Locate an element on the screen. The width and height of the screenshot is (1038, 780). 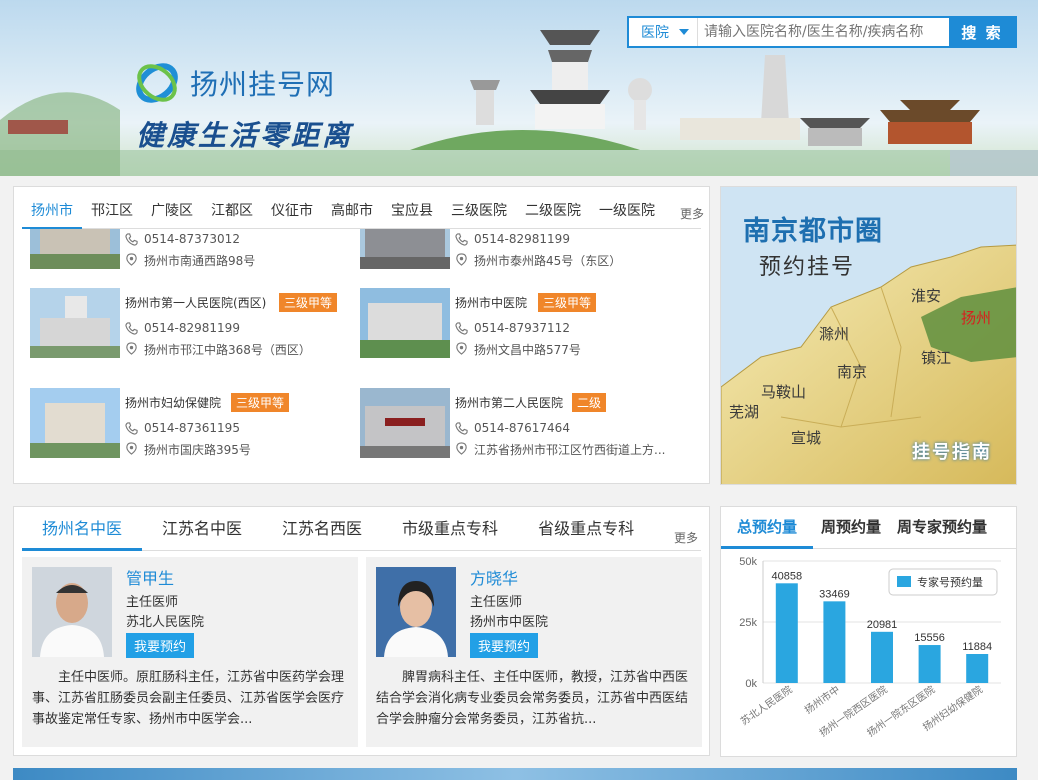
registration-guide-link: 挂号指南 is located at coordinates (952, 451).